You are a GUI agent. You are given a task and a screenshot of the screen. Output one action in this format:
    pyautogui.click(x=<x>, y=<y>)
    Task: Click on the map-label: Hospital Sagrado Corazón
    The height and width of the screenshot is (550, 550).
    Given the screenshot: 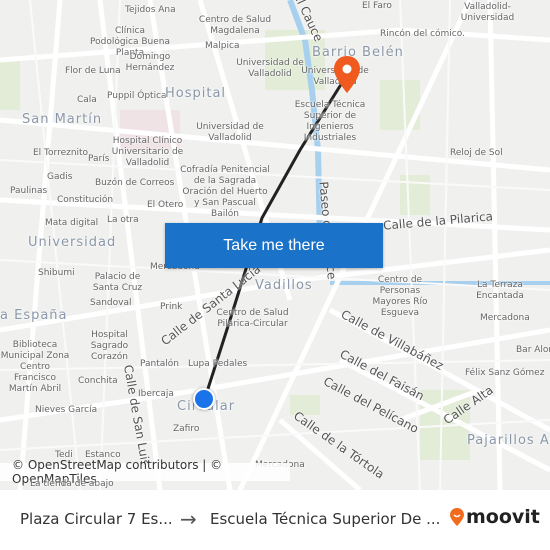 What is the action you would take?
    pyautogui.click(x=109, y=346)
    